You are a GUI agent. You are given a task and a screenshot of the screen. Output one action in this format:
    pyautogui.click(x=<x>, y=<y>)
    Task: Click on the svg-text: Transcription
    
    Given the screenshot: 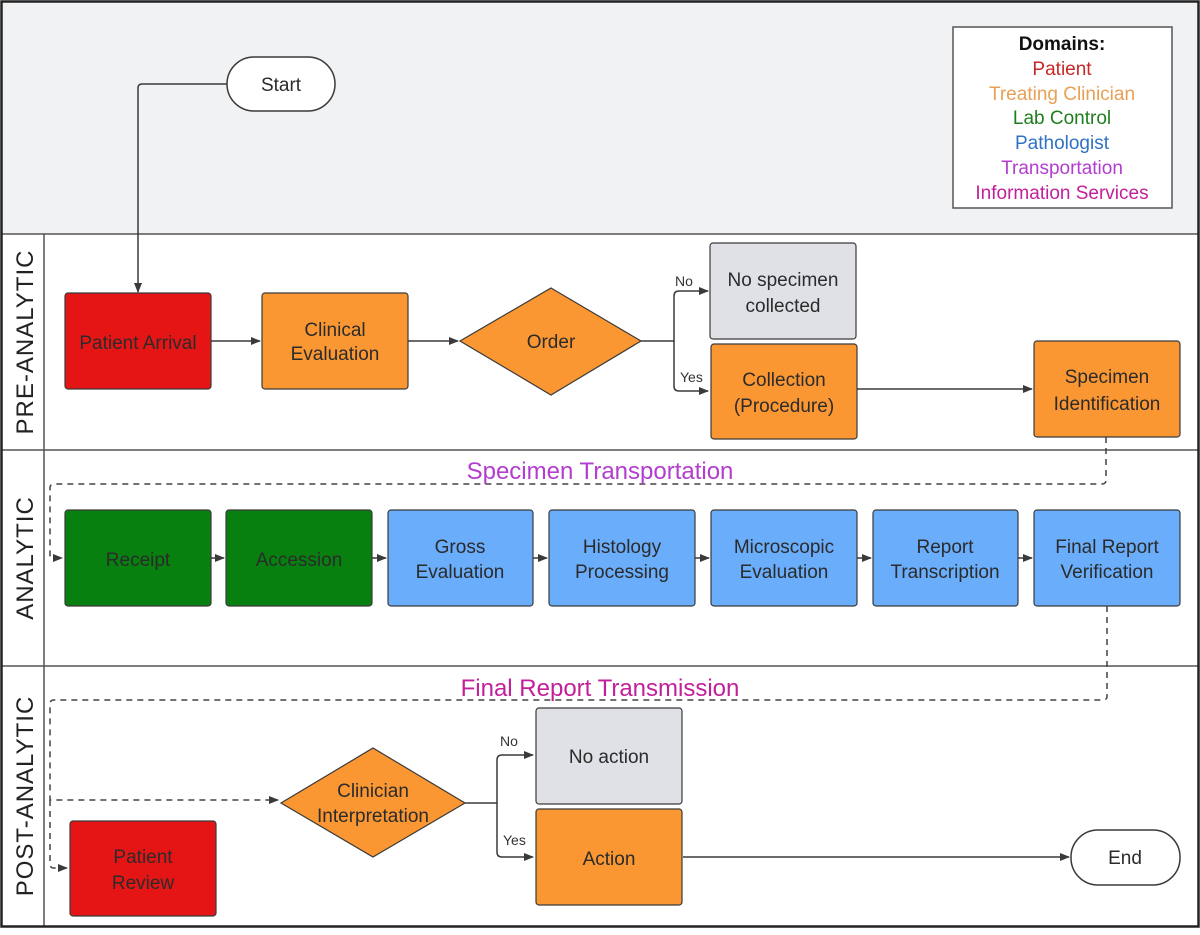 What is the action you would take?
    pyautogui.click(x=944, y=572)
    